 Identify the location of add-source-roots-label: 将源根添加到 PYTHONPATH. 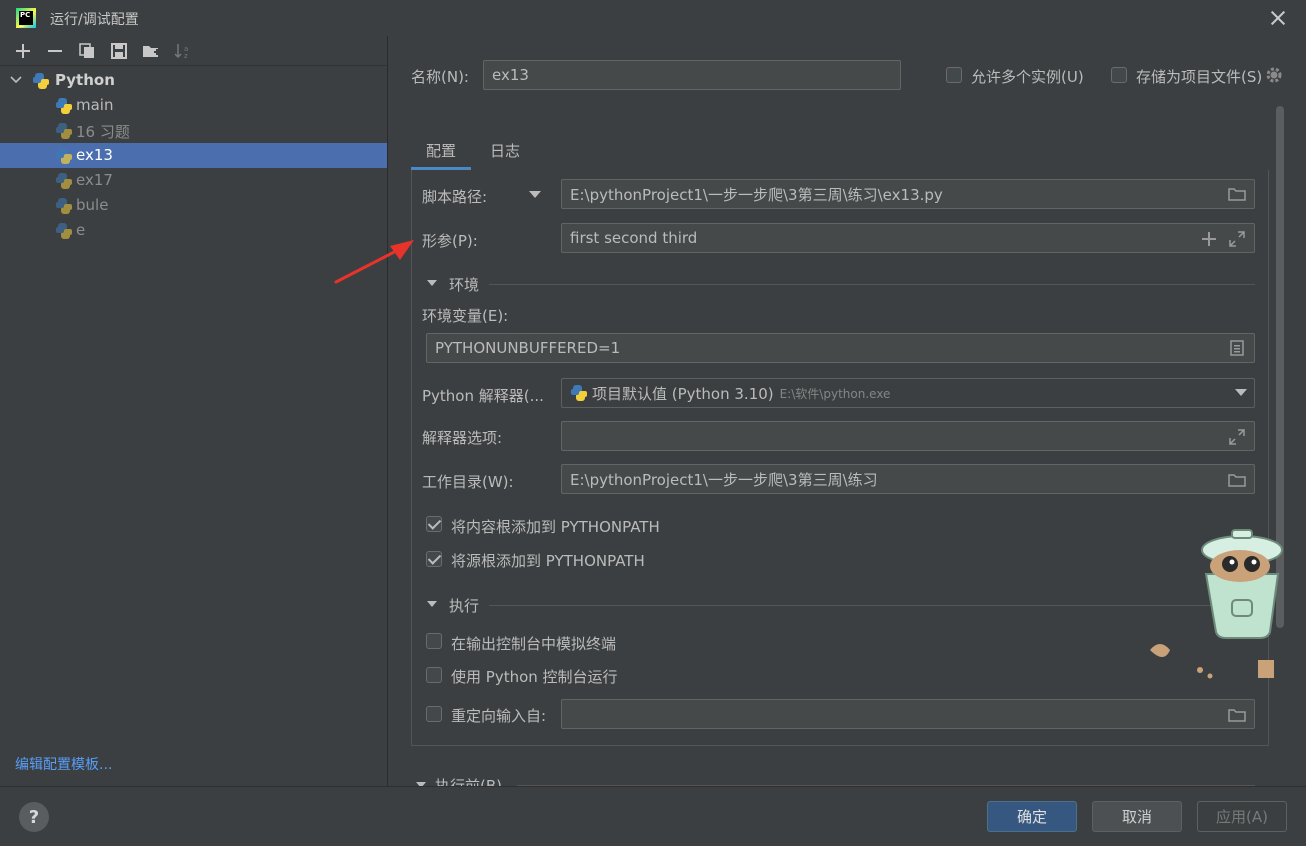
(548, 561).